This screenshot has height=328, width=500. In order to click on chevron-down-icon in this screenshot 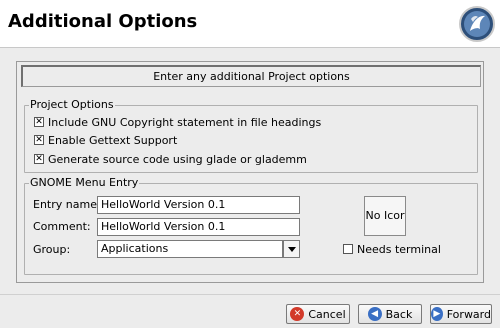, I will do `click(292, 249)`.